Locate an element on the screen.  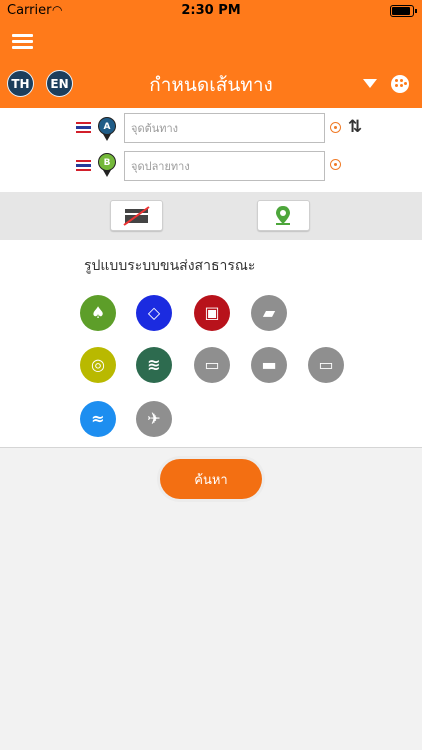
origin-input is located at coordinates (224, 128).